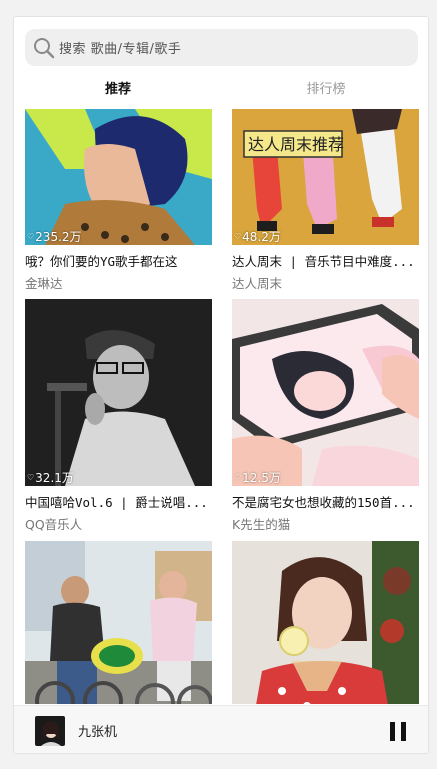 This screenshot has width=437, height=769. Describe the element at coordinates (54, 524) in the screenshot. I see `playlist-author: QQ音乐人` at that location.